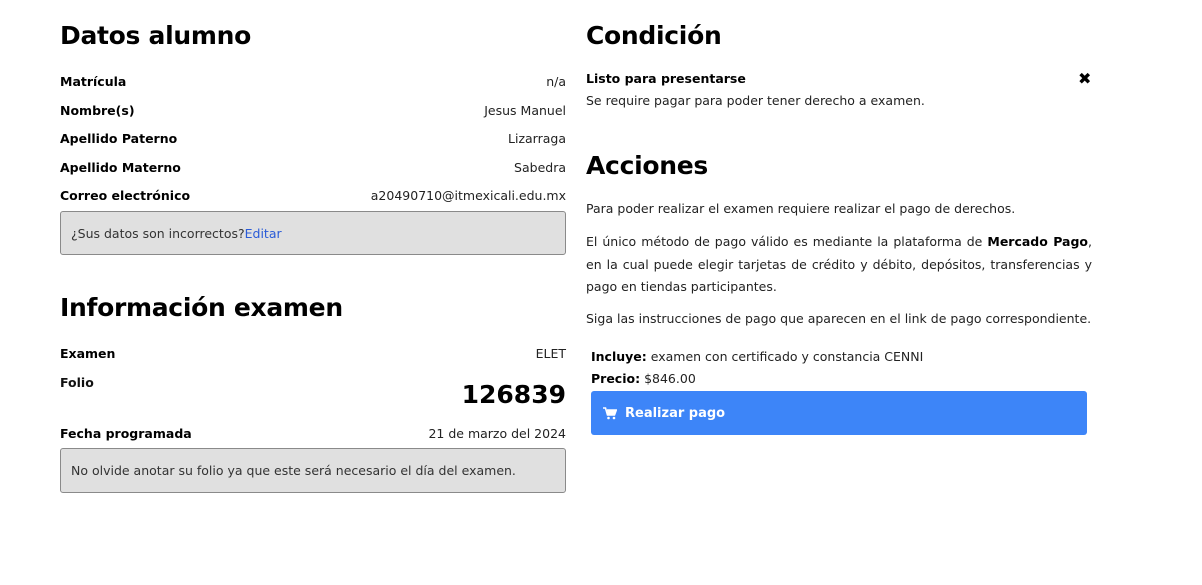 The height and width of the screenshot is (585, 1202). I want to click on incluye-label: Incluye:, so click(619, 356).